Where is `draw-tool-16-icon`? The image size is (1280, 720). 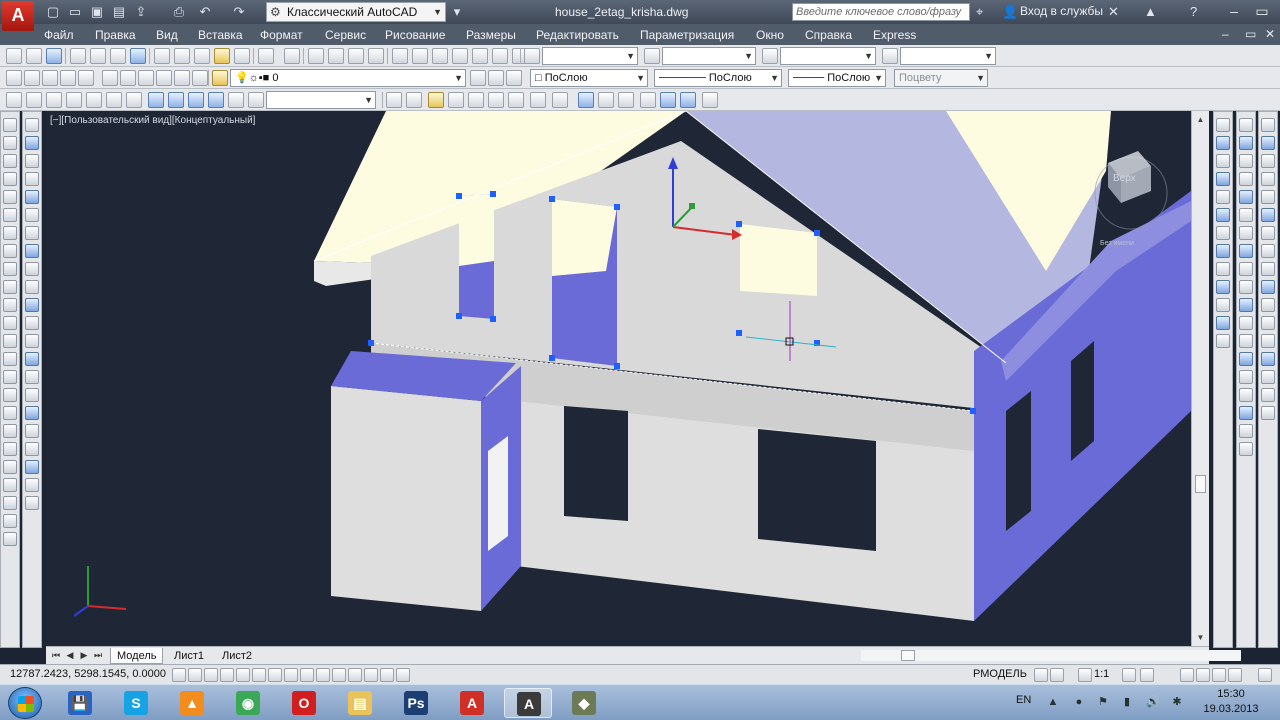
draw-tool-16-icon is located at coordinates (10, 395).